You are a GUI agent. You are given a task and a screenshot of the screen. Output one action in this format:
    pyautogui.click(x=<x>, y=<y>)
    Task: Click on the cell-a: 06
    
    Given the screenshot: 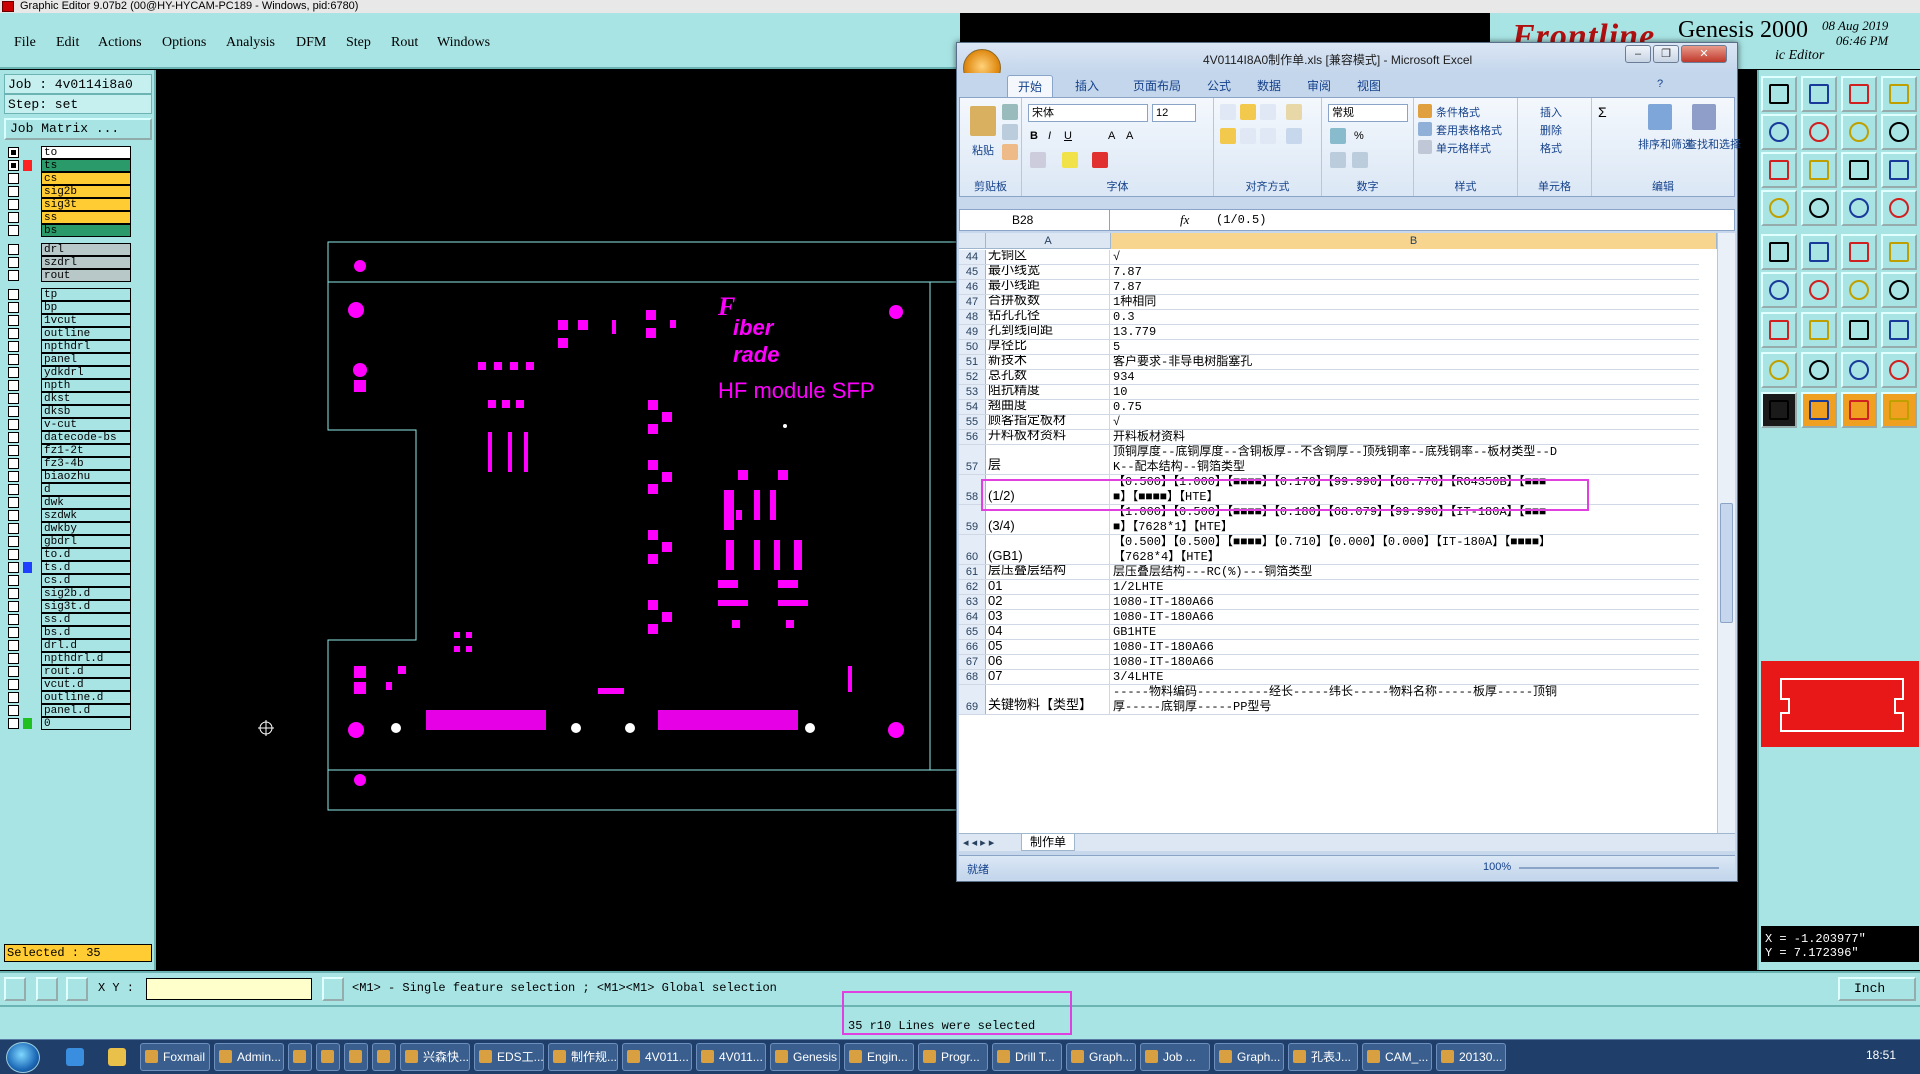 What is the action you would take?
    pyautogui.click(x=1048, y=662)
    